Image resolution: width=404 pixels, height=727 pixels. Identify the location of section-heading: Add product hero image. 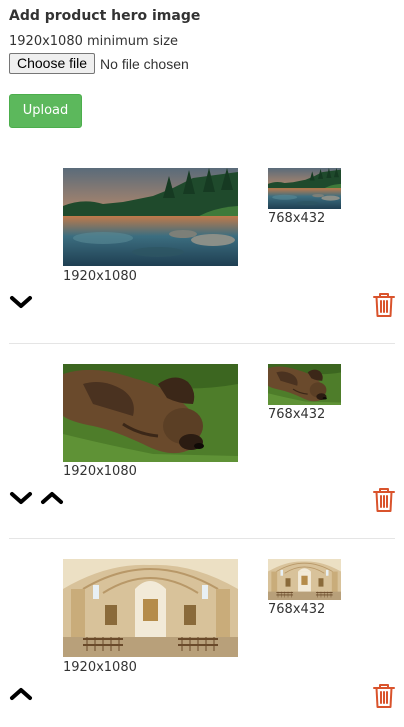
(105, 16).